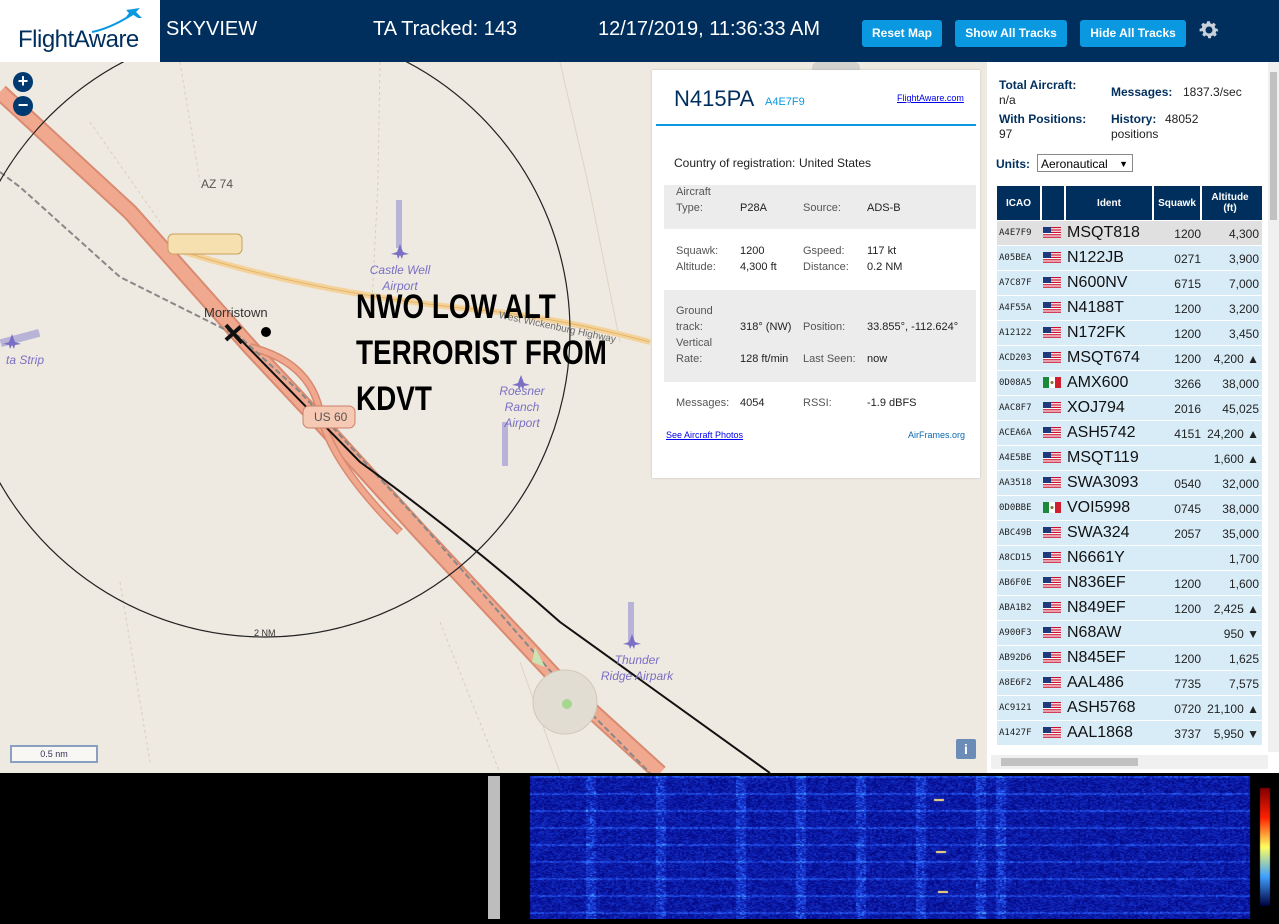 The image size is (1279, 924). I want to click on table-row: ACD203 MSQT674 1200 4,200 ▲, so click(1129, 358).